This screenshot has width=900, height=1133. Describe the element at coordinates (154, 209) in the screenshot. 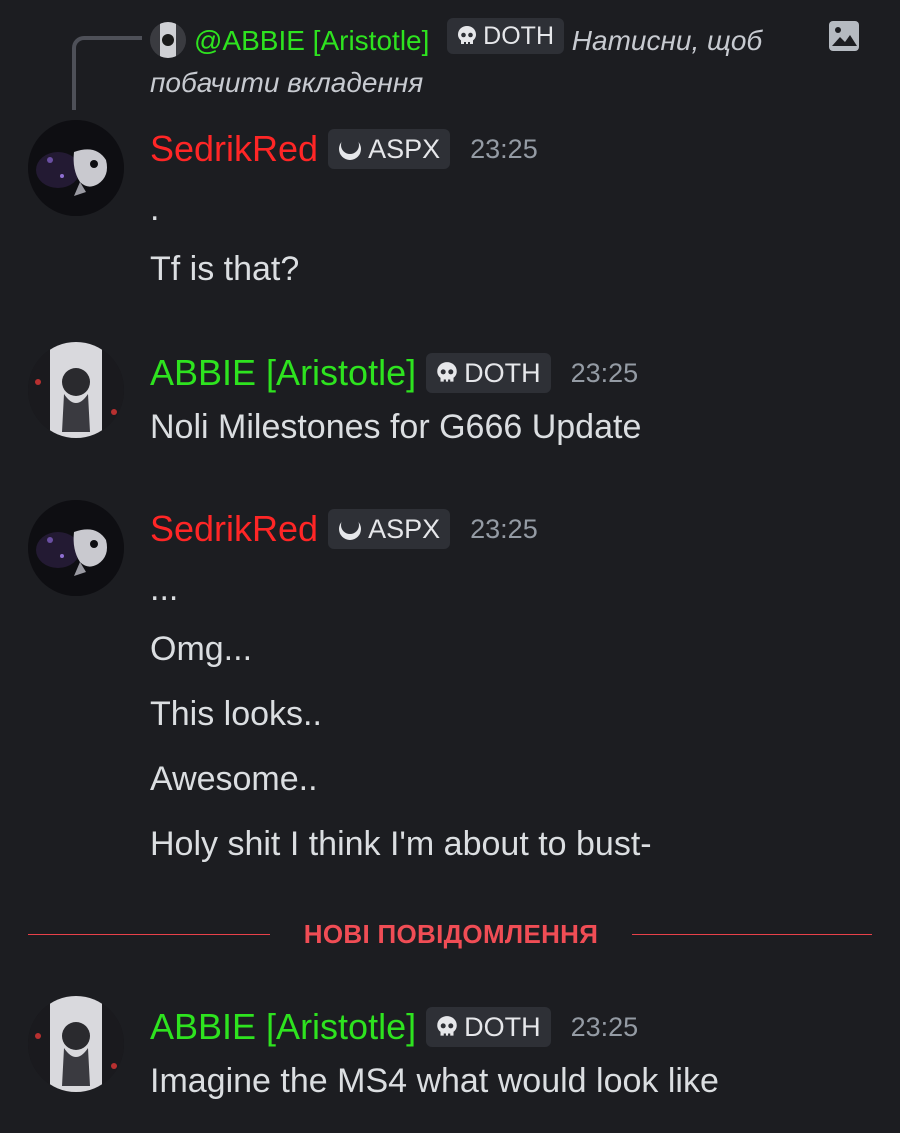

I see `message-line: .` at that location.